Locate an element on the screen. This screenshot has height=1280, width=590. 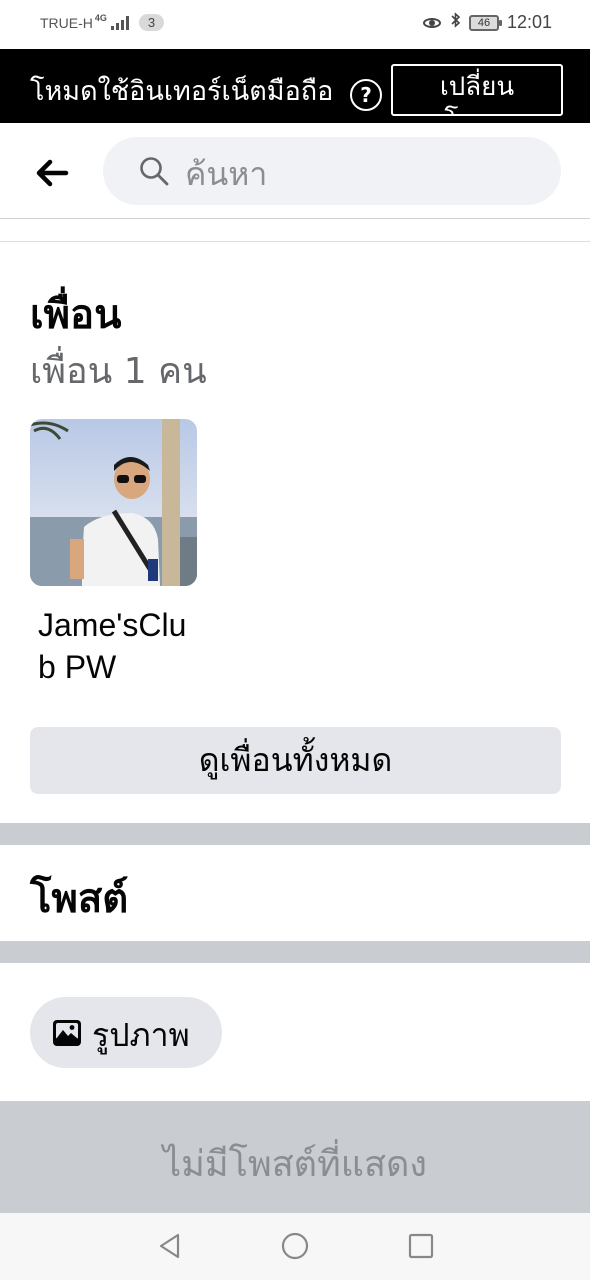
mobile-data-banner: โหมดใช้อินเทอร์เน็ตมือถือ ? เปลี่ยน โหมด is located at coordinates (295, 86).